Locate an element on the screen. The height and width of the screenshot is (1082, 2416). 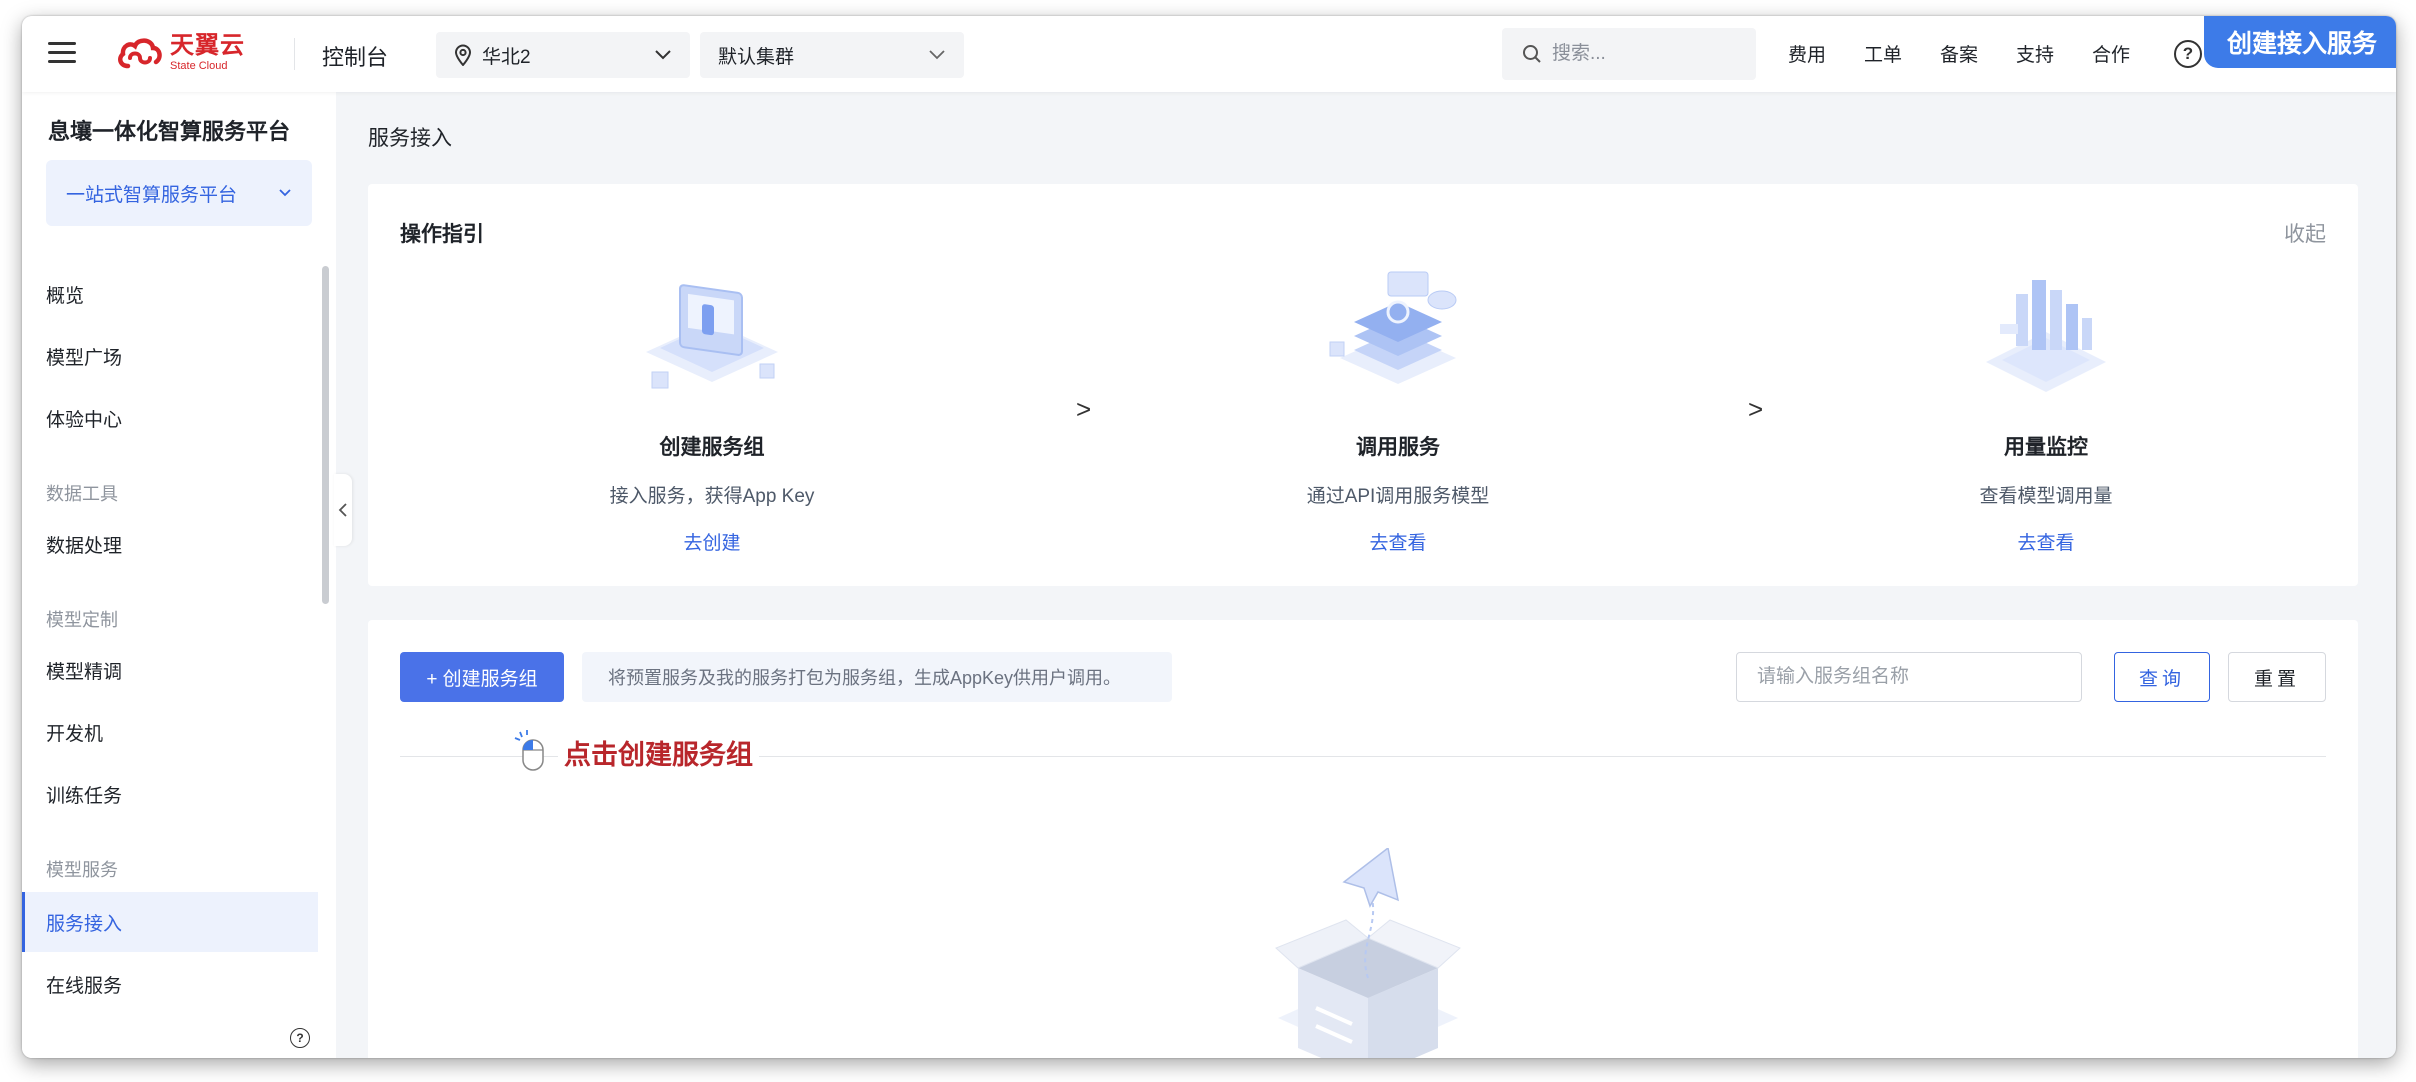
sidebar-item-training-tasks: 训练任务 is located at coordinates (170, 794).